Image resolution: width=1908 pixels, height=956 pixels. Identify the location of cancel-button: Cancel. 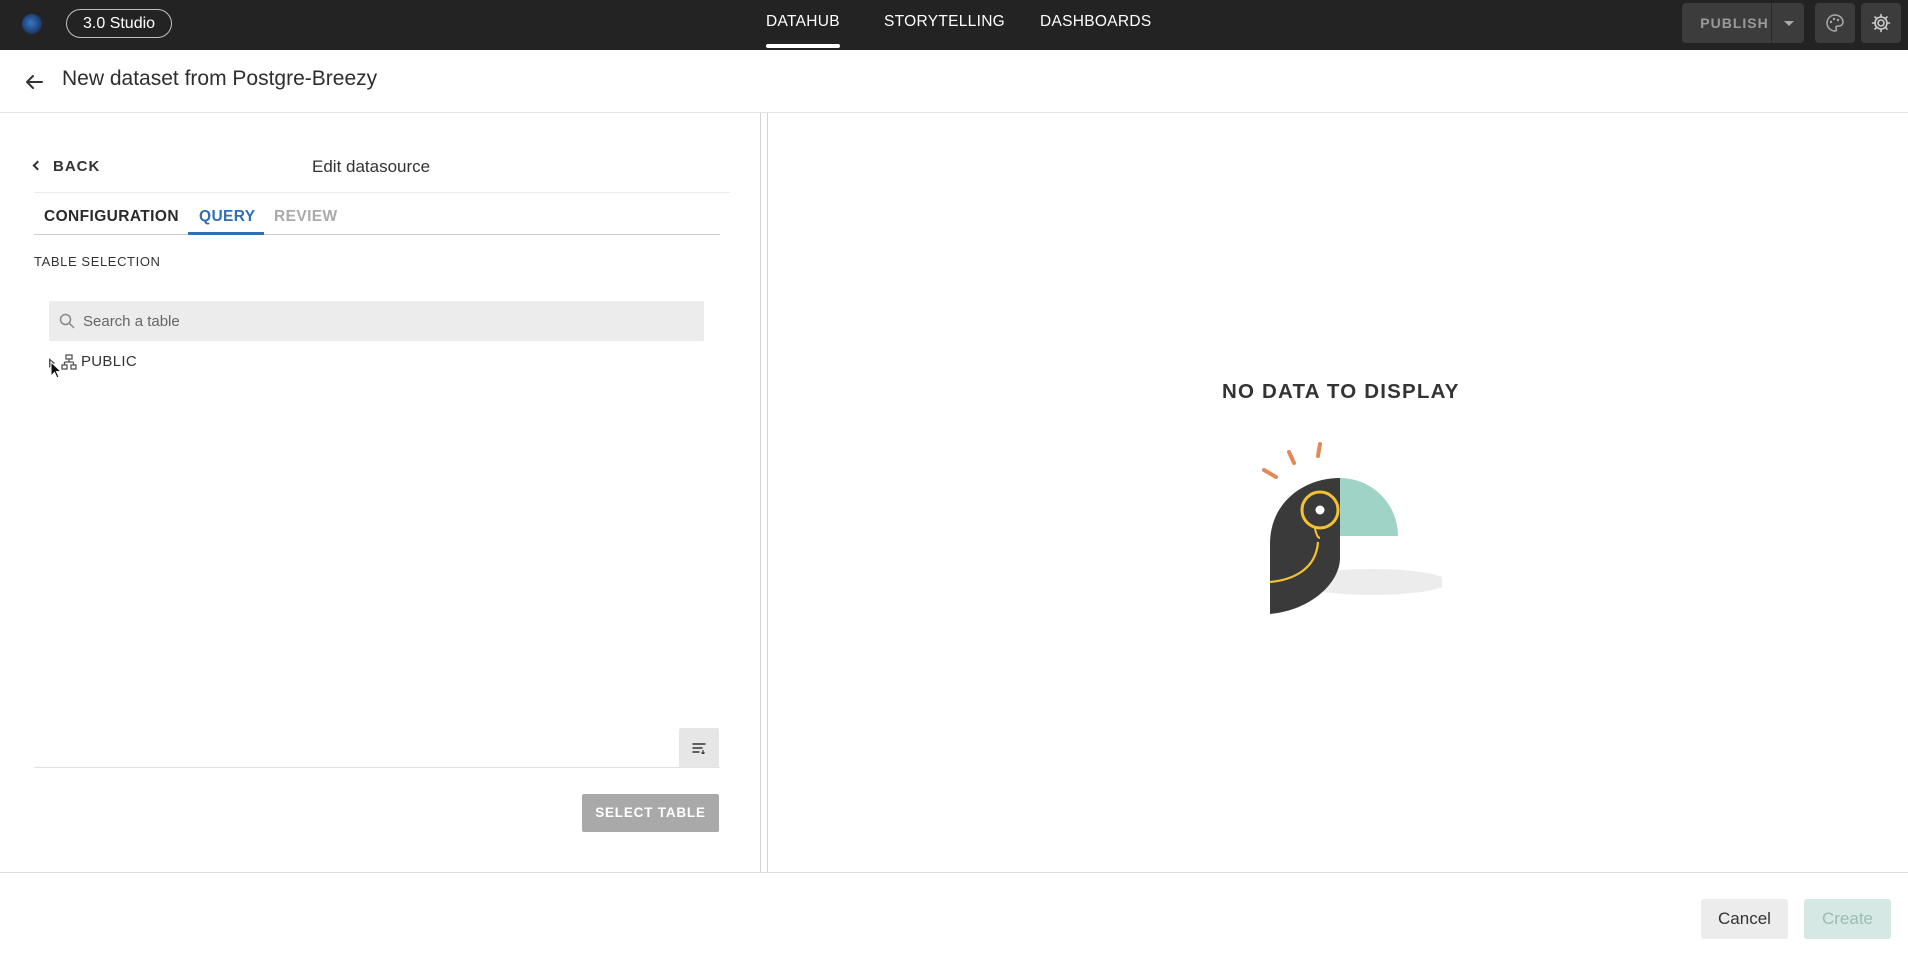
(1744, 919).